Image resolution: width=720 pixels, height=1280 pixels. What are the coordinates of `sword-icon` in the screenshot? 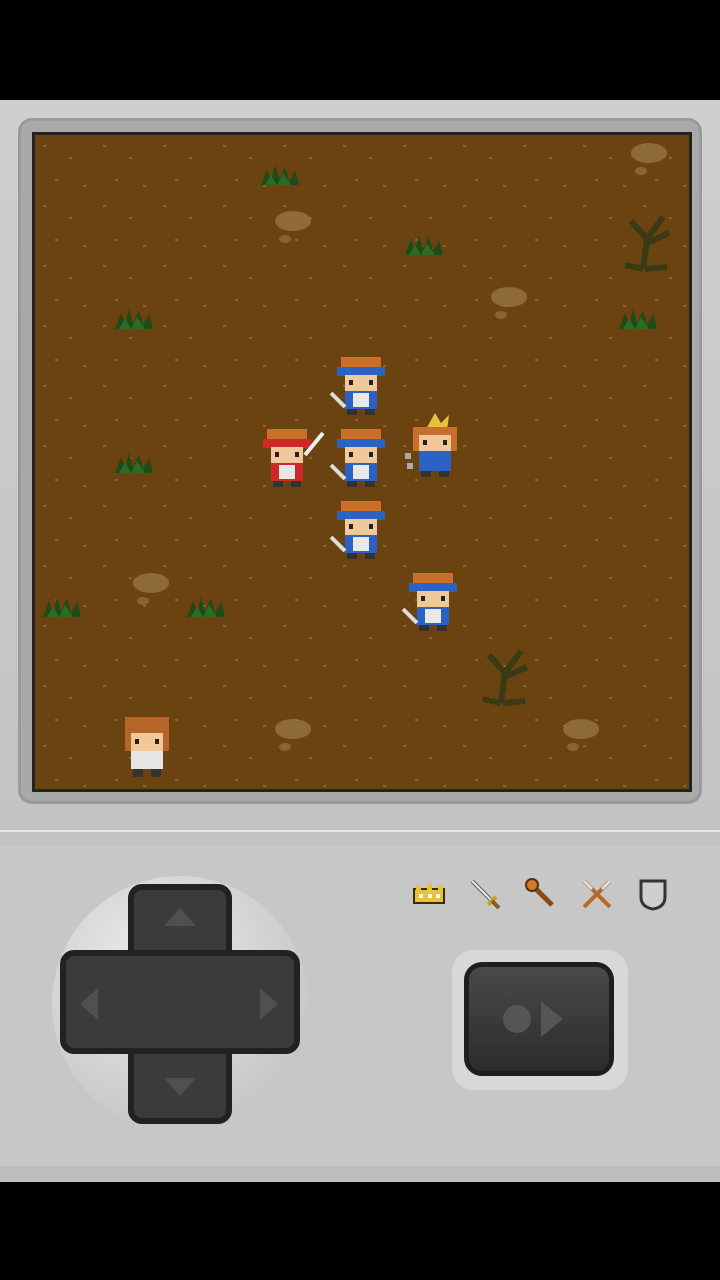 It's located at (485, 894).